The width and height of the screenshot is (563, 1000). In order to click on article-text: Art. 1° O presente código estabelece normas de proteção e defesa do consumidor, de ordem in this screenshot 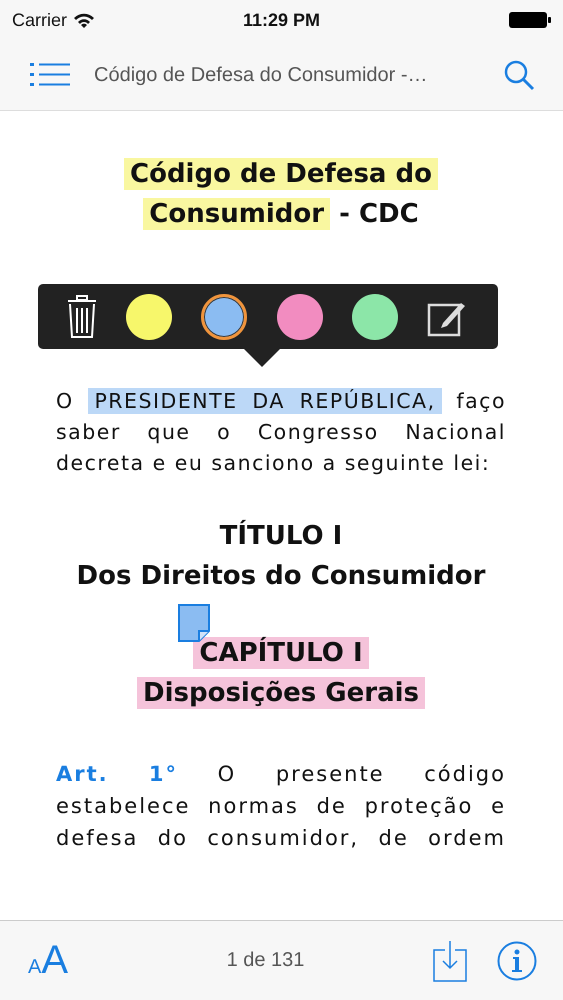, I will do `click(281, 806)`.